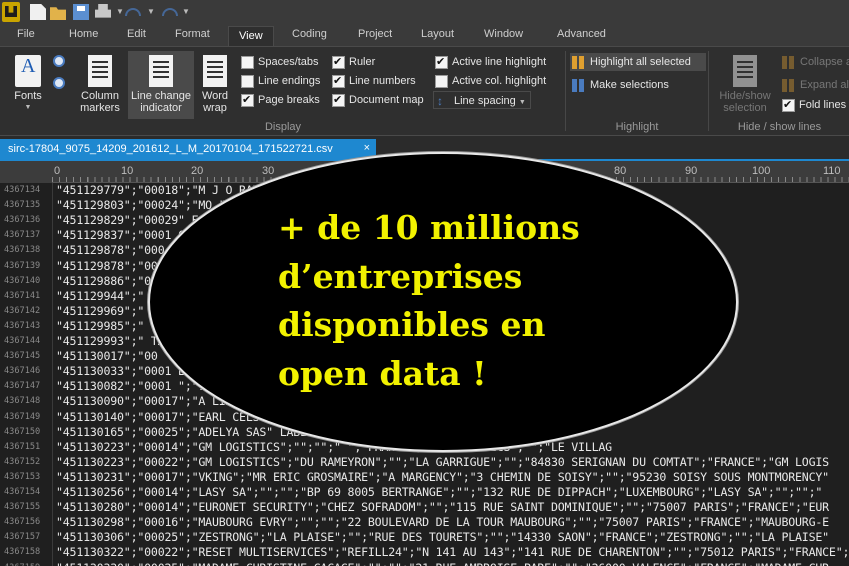  Describe the element at coordinates (22, 341) in the screenshot. I see `line-number: 4367144` at that location.